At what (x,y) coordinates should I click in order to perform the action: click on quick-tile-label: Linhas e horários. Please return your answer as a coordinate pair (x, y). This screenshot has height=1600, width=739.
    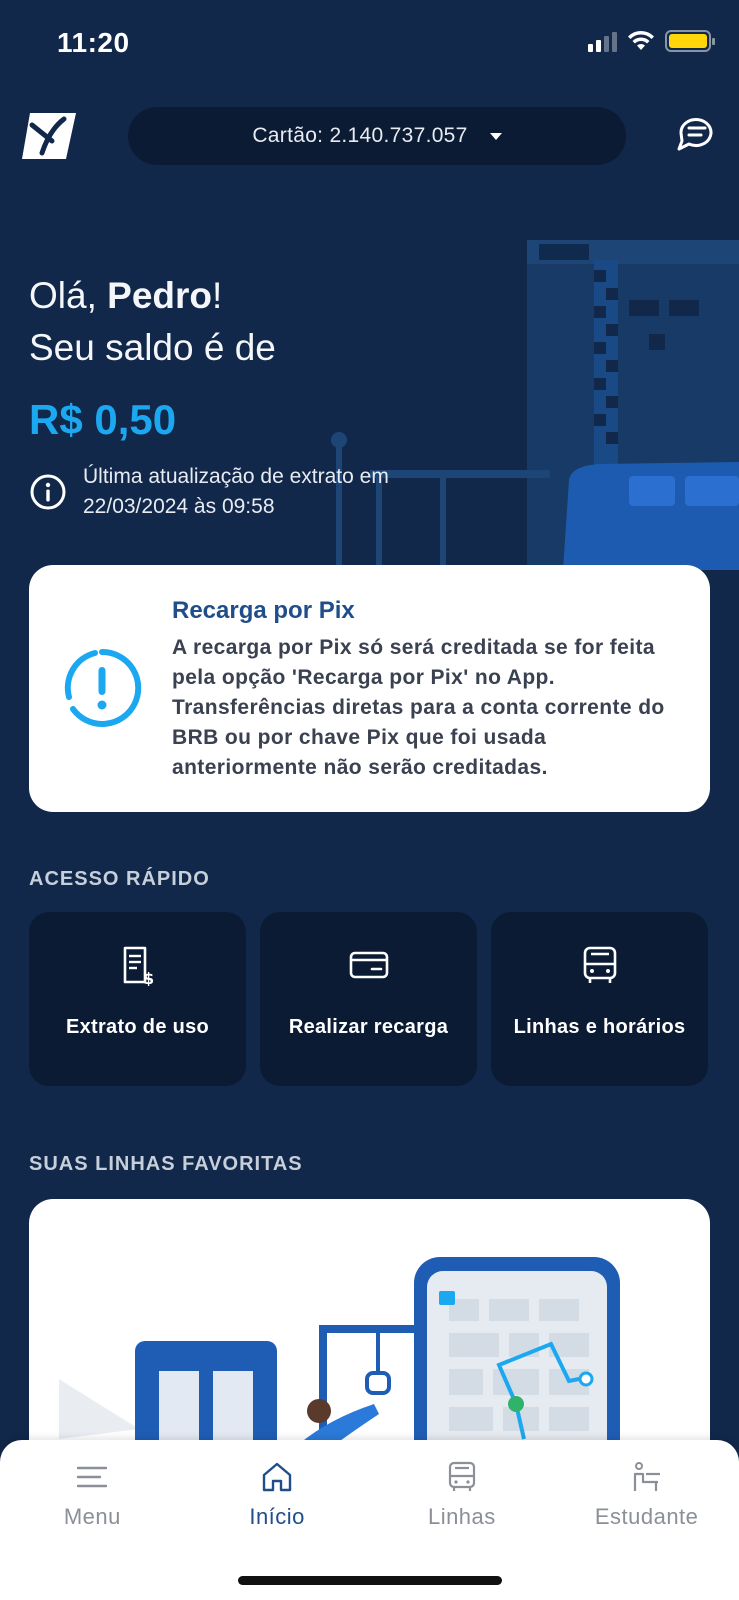
    Looking at the image, I should click on (599, 1027).